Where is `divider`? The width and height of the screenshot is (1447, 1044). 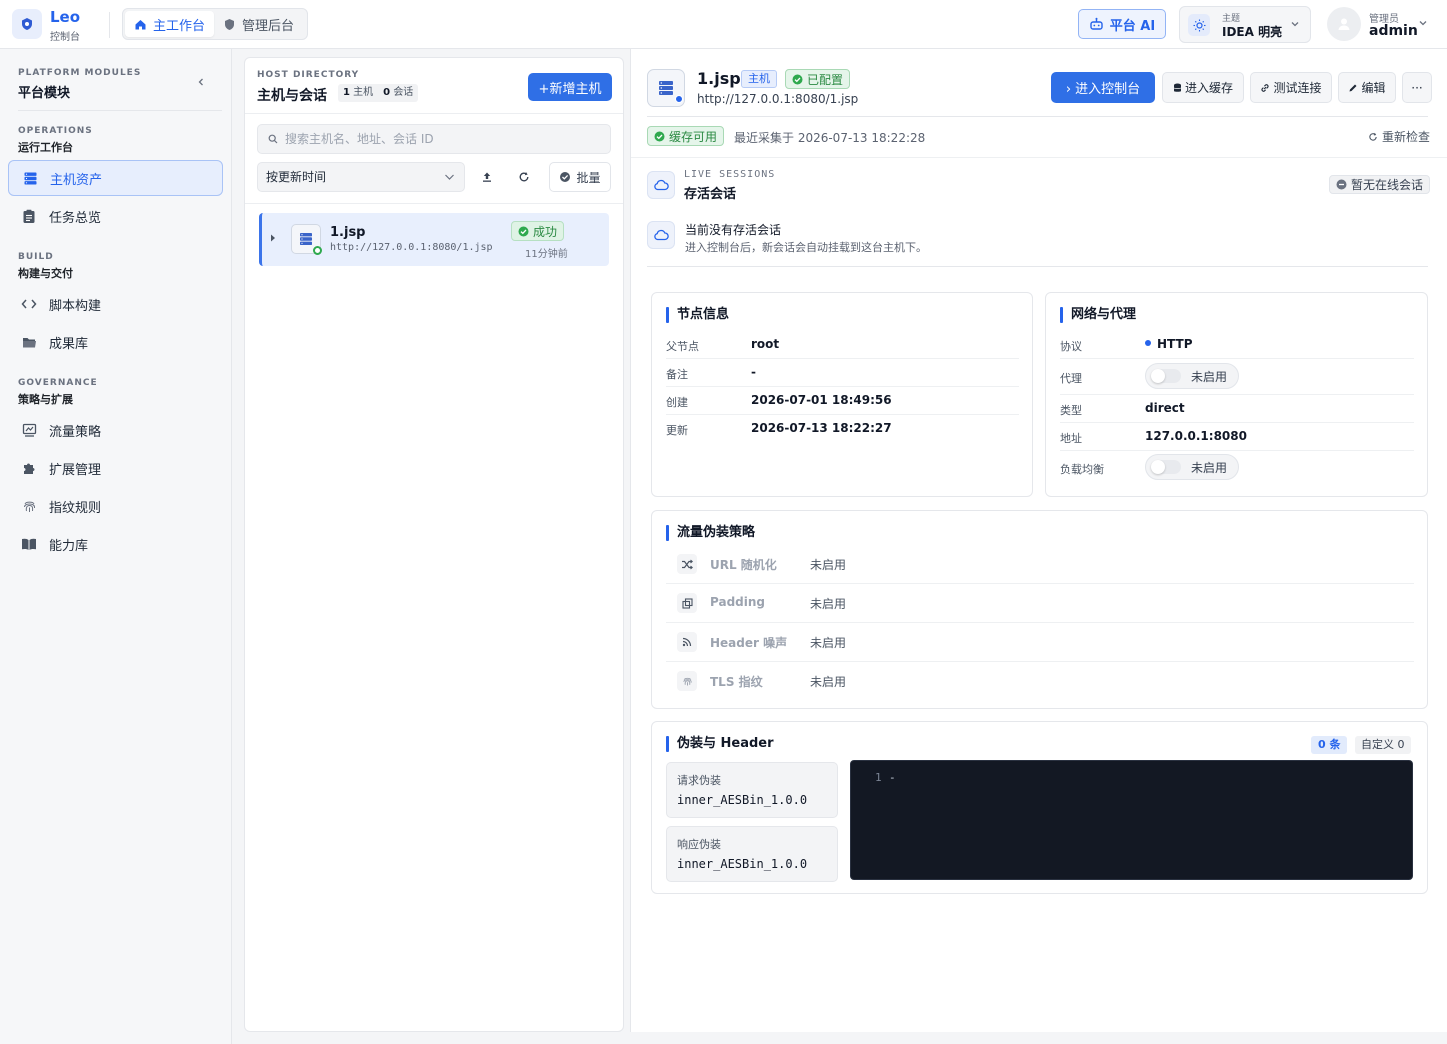 divider is located at coordinates (1039, 157).